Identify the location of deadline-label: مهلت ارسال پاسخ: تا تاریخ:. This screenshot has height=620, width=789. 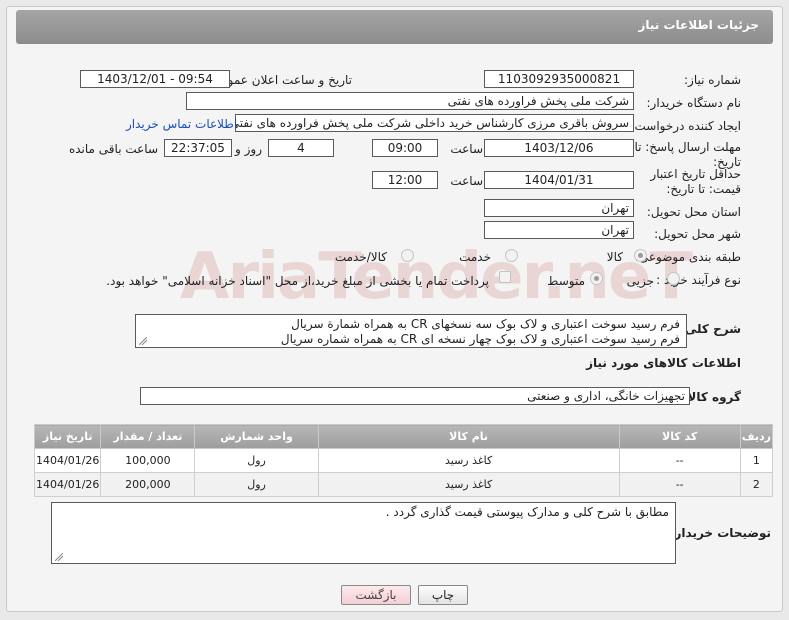
(687, 154).